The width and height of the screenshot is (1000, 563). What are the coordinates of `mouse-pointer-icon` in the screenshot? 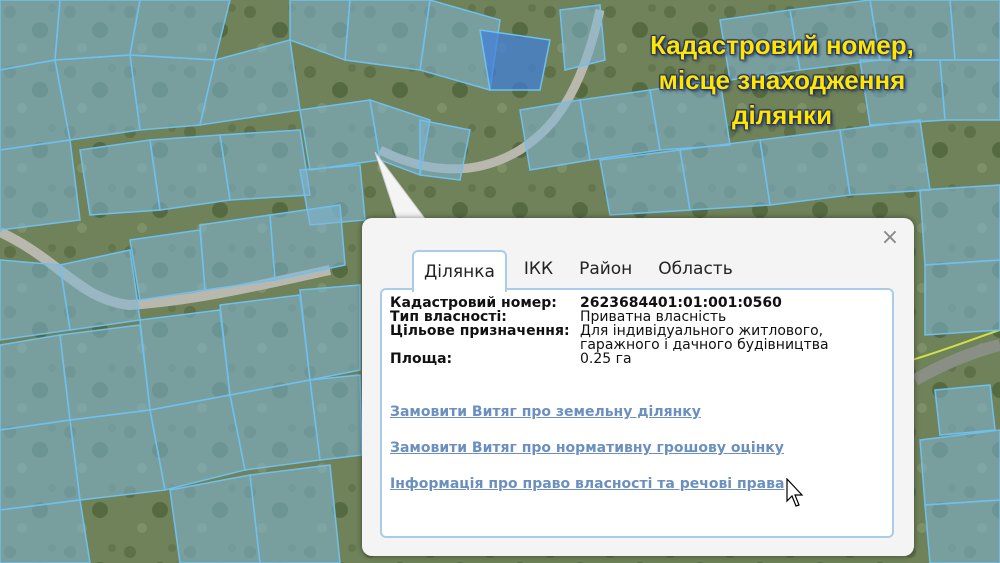 It's located at (795, 492).